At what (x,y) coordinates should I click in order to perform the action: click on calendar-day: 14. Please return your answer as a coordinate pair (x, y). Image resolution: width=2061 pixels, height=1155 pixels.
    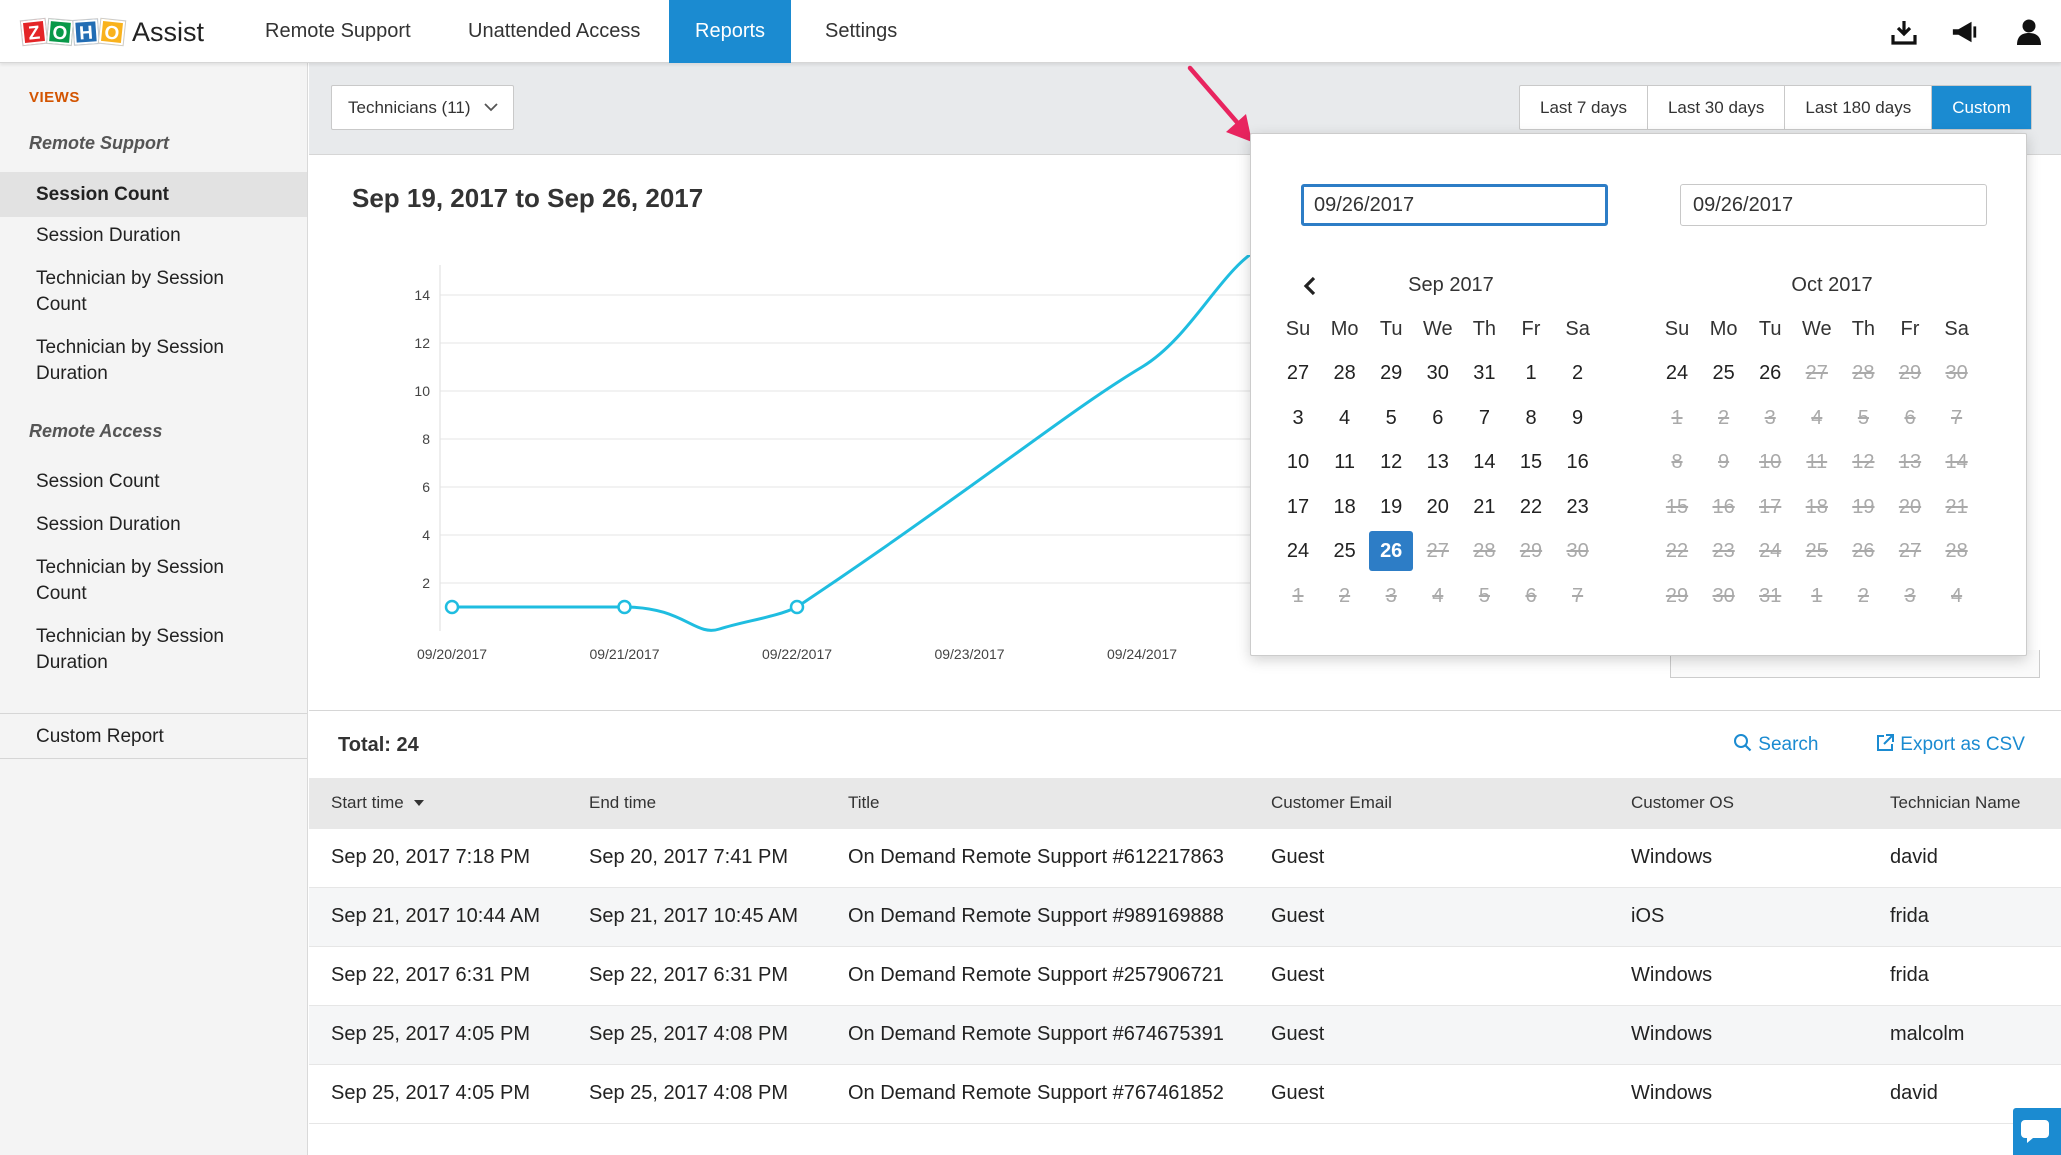
    Looking at the image, I should click on (1484, 462).